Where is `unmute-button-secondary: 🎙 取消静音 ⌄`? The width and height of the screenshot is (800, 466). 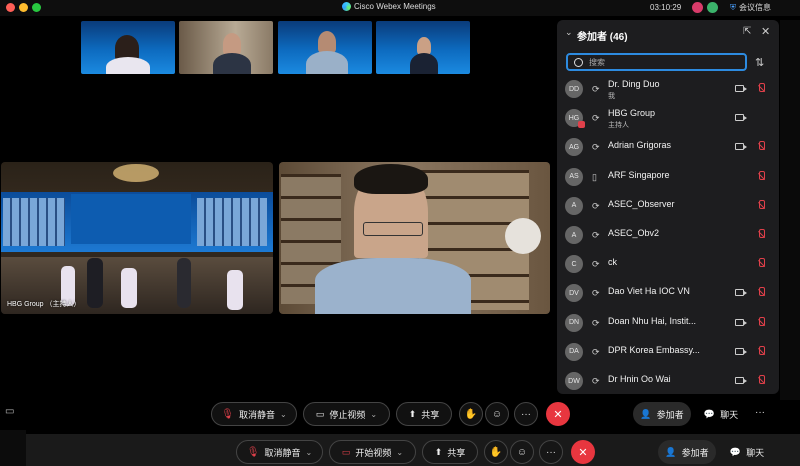 unmute-button-secondary: 🎙 取消静音 ⌄ is located at coordinates (279, 452).